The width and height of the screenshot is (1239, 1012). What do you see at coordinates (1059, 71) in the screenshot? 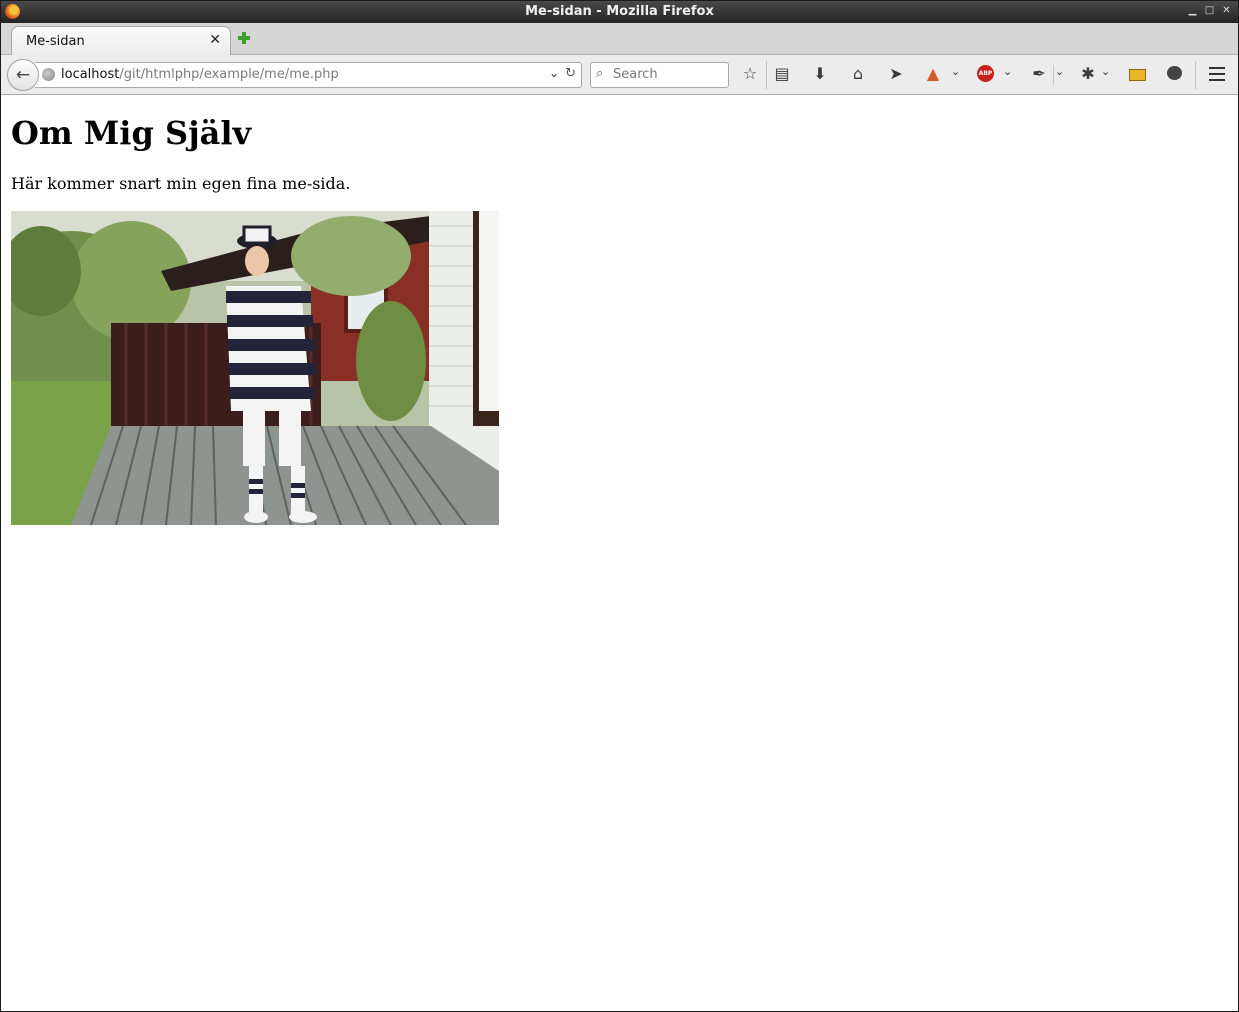
I see `eyedropper-dropdown-icon: ⌄` at bounding box center [1059, 71].